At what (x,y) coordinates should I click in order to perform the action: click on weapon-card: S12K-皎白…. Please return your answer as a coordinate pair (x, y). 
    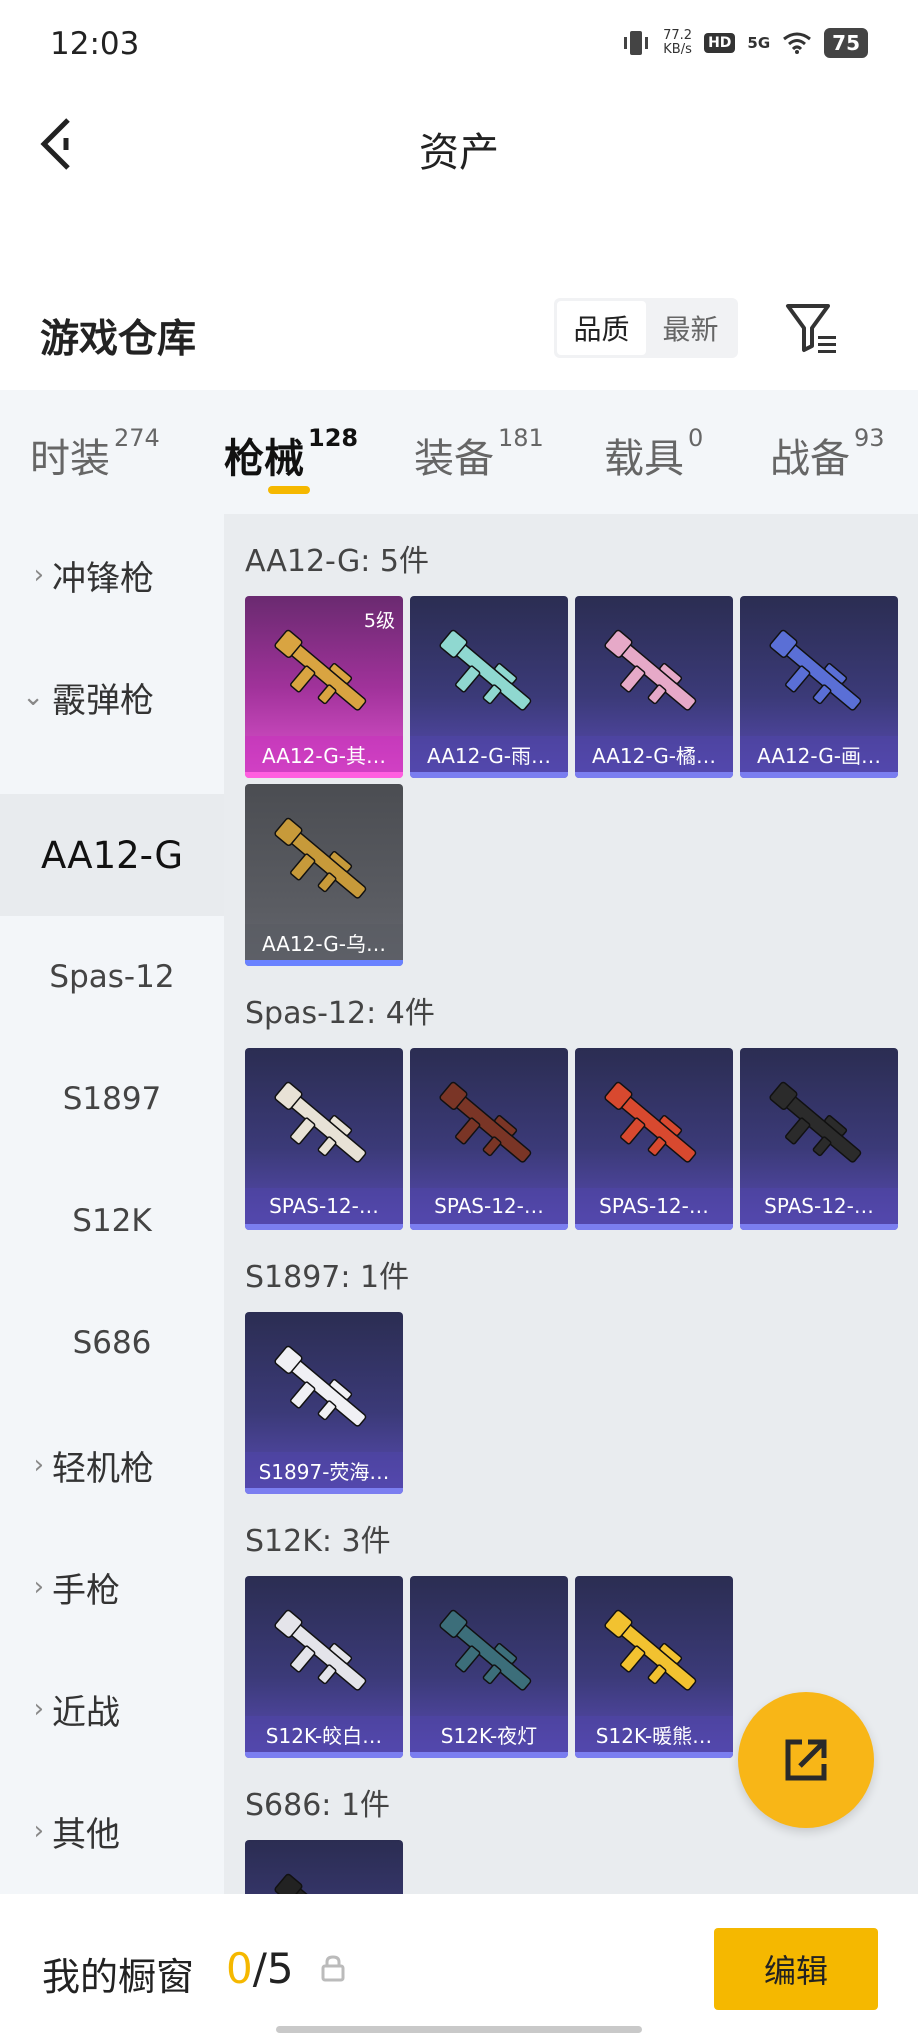
    Looking at the image, I should click on (324, 1667).